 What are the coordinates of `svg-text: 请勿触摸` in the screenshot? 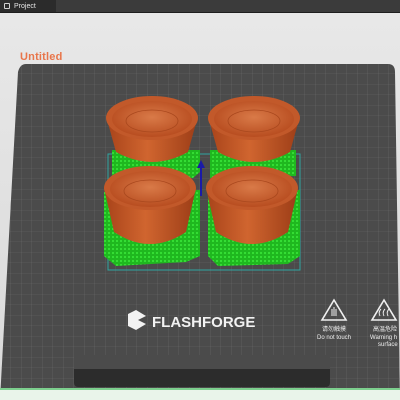 It's located at (334, 329).